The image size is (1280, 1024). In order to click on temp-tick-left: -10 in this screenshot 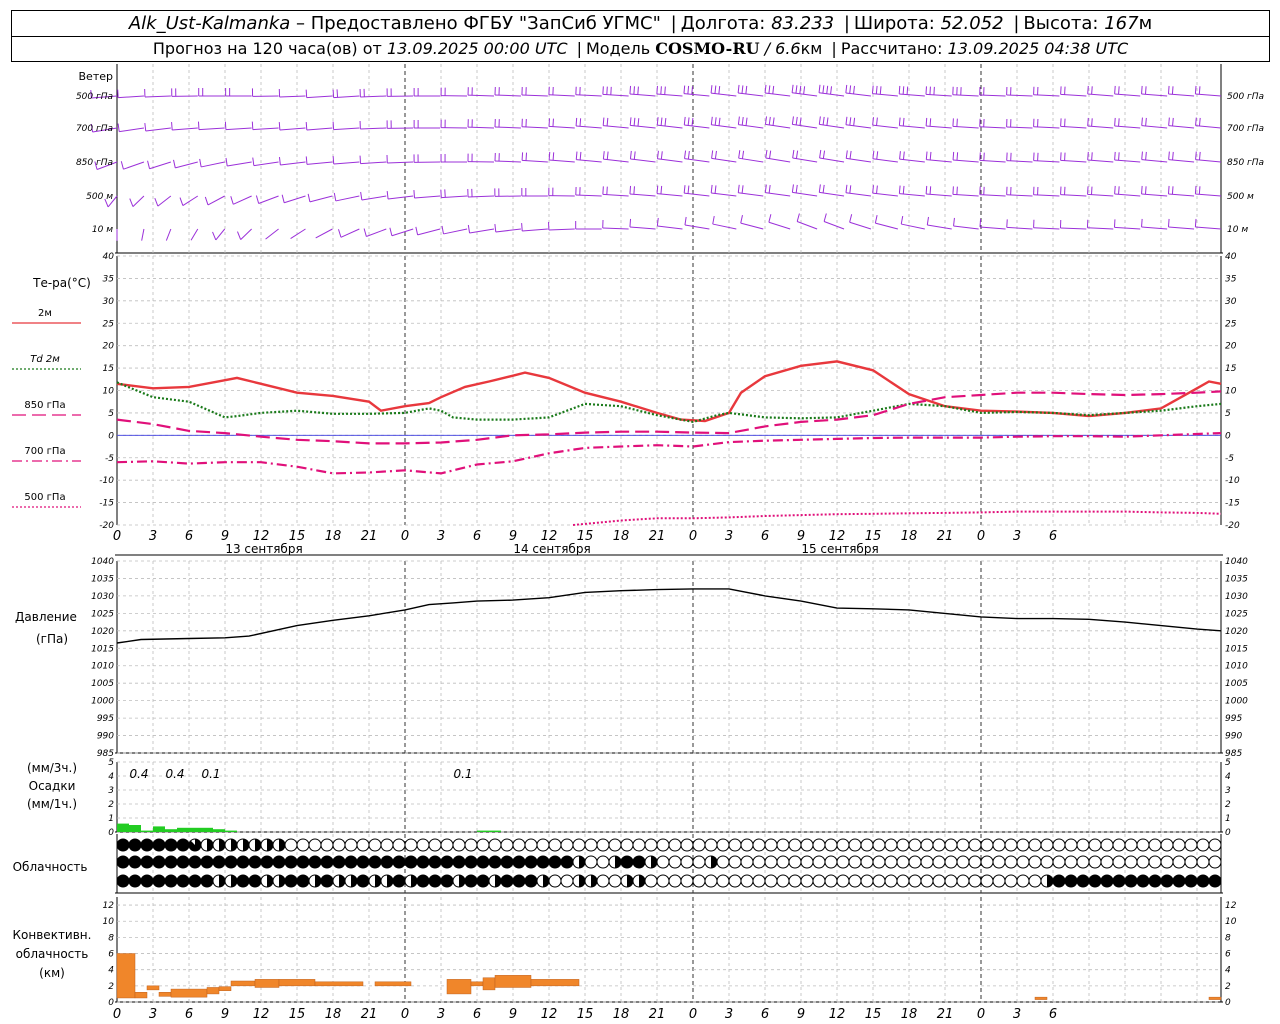, I will do `click(106, 481)`.